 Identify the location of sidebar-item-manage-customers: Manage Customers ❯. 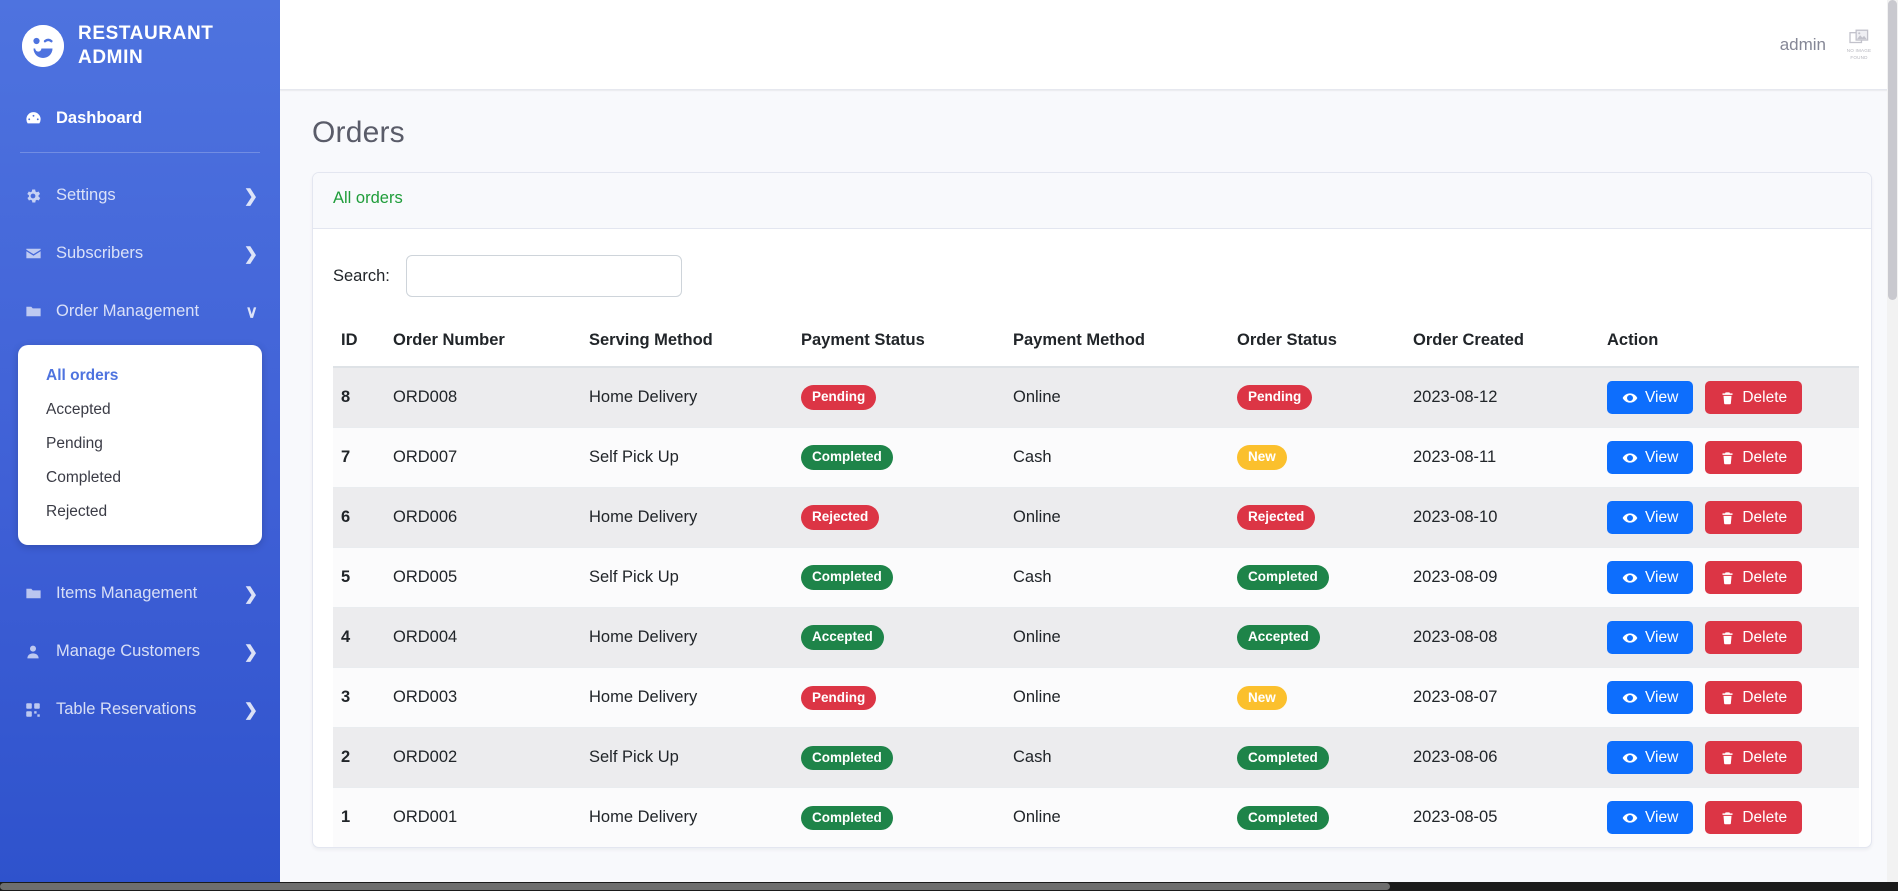
(140, 652).